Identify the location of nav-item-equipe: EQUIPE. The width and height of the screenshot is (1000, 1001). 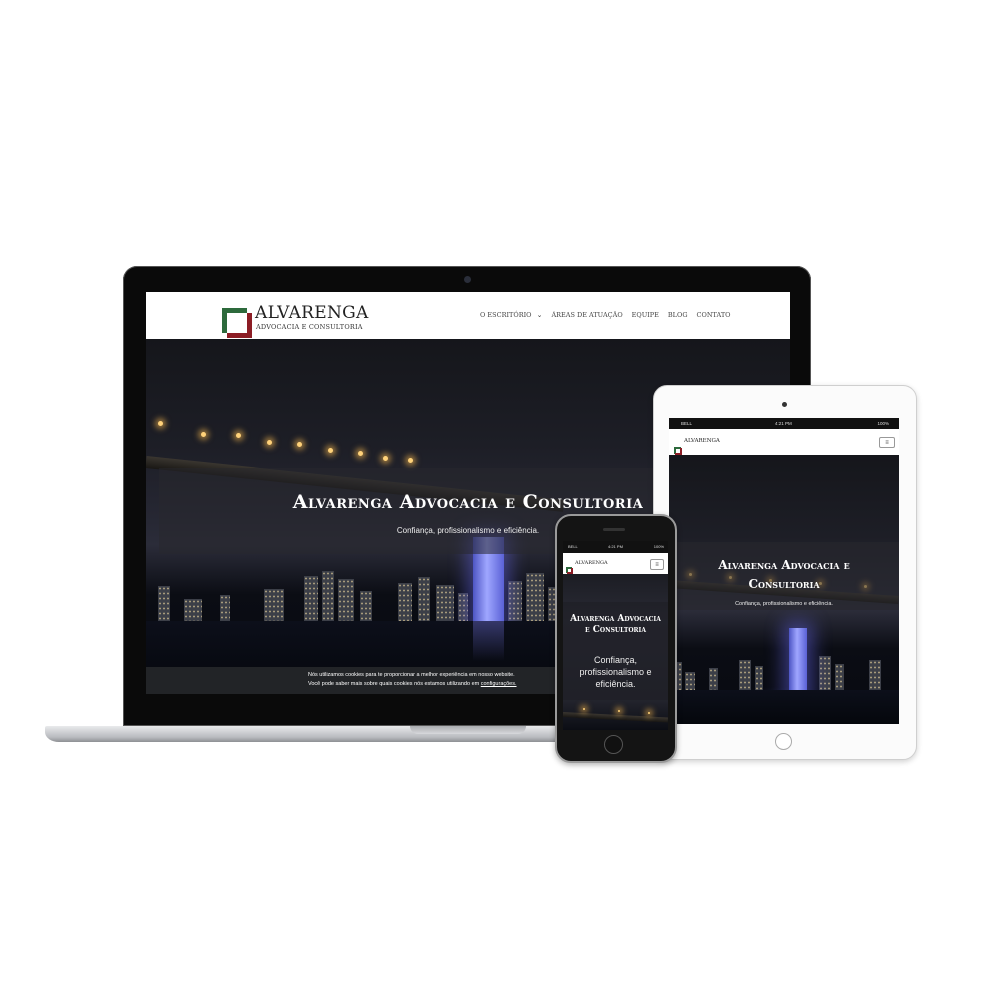
(645, 315).